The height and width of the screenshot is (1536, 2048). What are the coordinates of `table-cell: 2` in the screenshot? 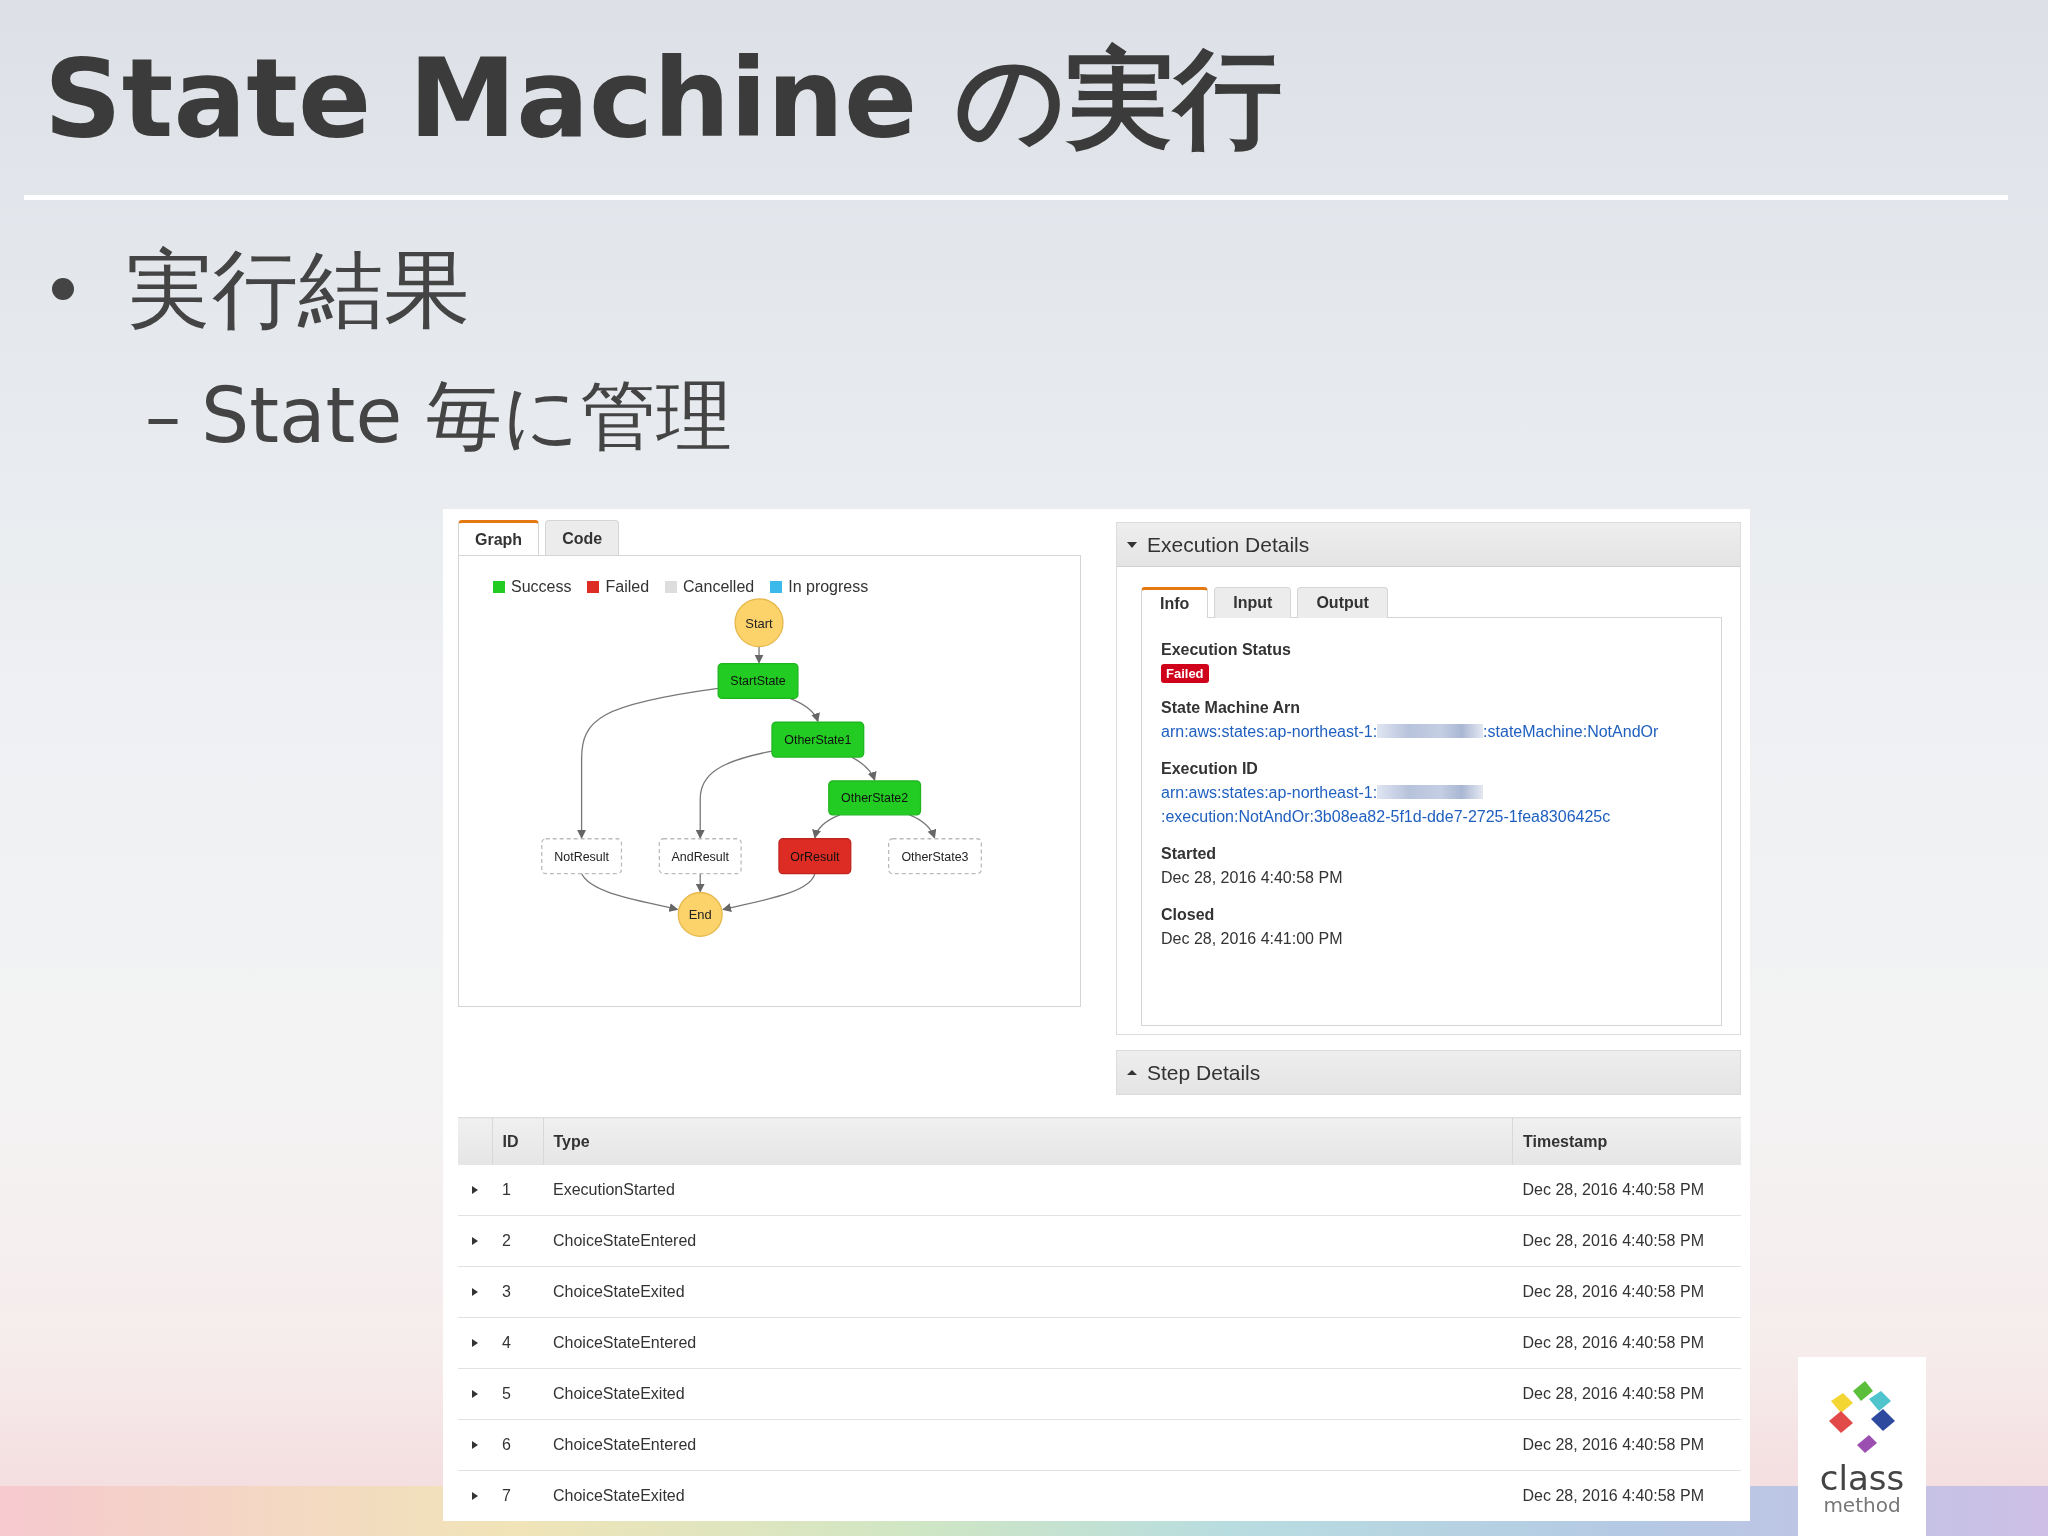 It's located at (517, 1241).